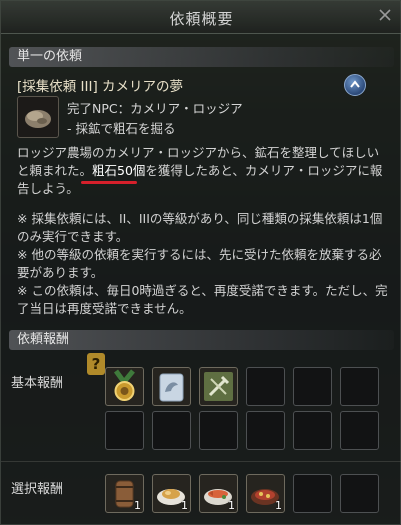 The width and height of the screenshot is (401, 525). I want to click on description-highlight: 粗石50個, so click(119, 170).